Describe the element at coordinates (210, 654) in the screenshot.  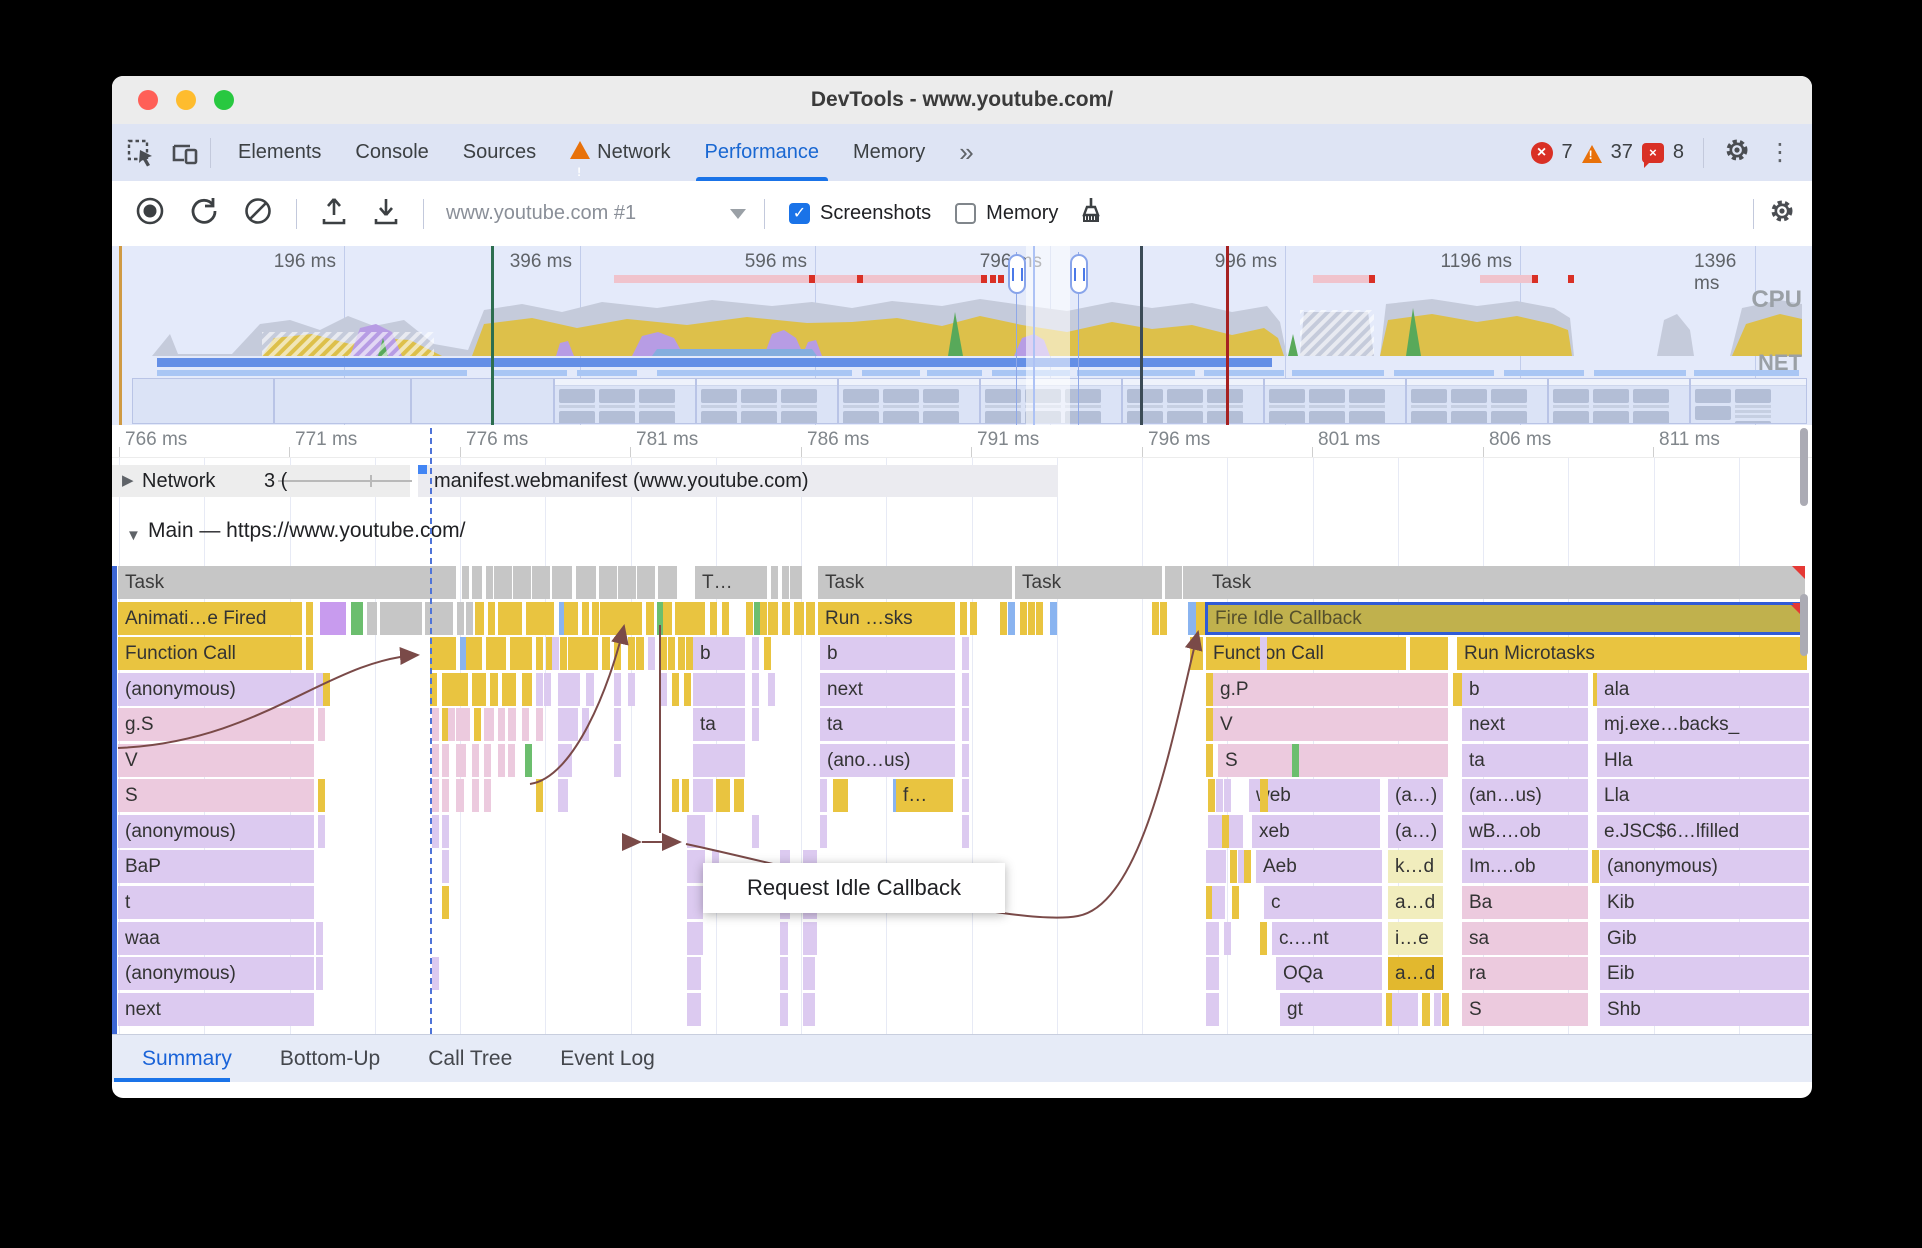
I see `flame-event: Function Call` at that location.